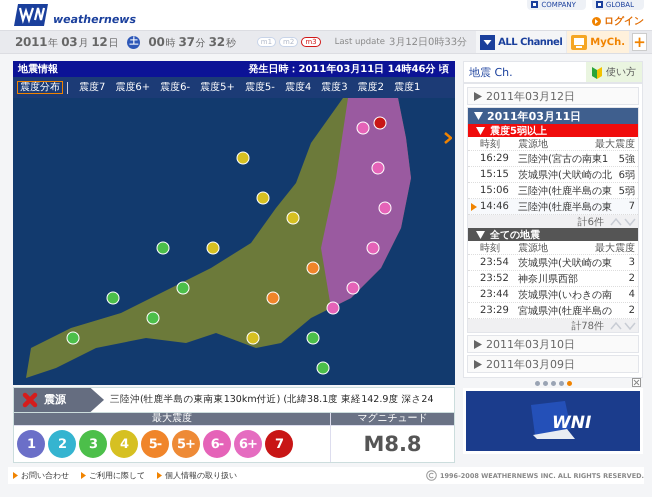 The height and width of the screenshot is (497, 652). Describe the element at coordinates (495, 278) in the screenshot. I see `time-cell-text: 23:52` at that location.